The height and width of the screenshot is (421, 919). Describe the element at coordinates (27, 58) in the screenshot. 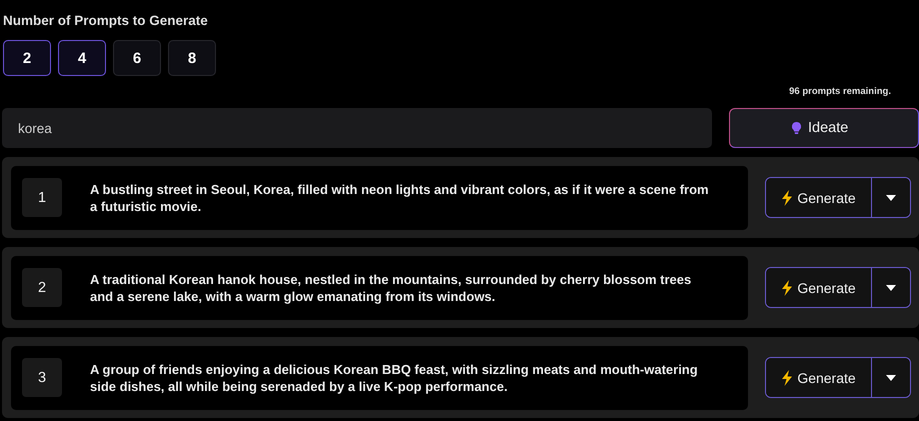

I see `count-option: 2` at that location.